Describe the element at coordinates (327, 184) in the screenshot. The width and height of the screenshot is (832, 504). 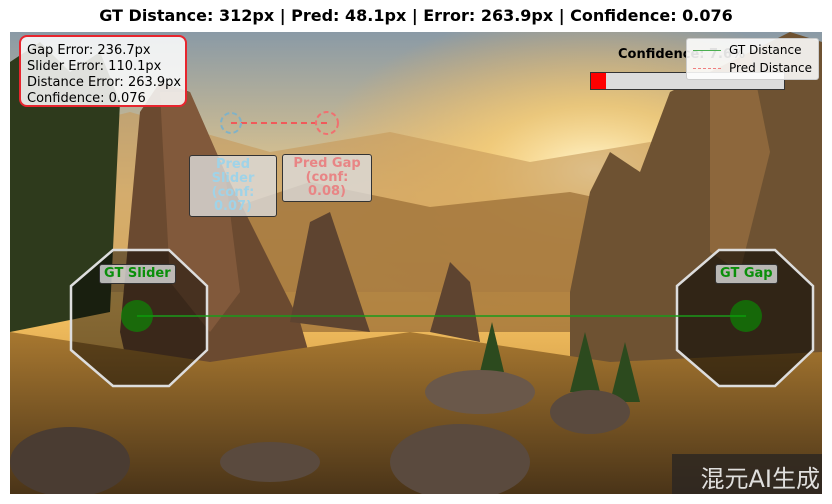
I see `pred-gap-label-conf: (conf: 0.08)` at that location.